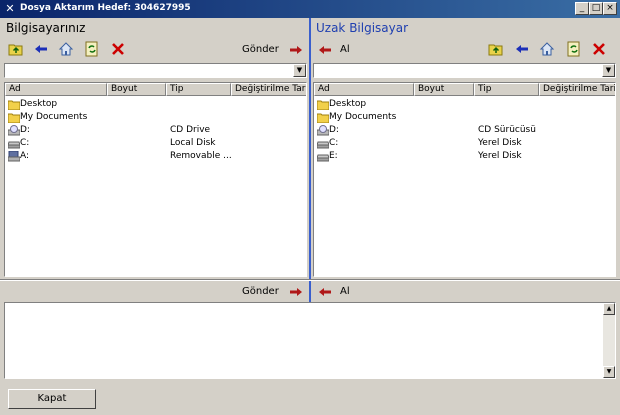 Image resolution: width=620 pixels, height=415 pixels. What do you see at coordinates (155, 70) in the screenshot?
I see `local-path-dropdown: ▼` at bounding box center [155, 70].